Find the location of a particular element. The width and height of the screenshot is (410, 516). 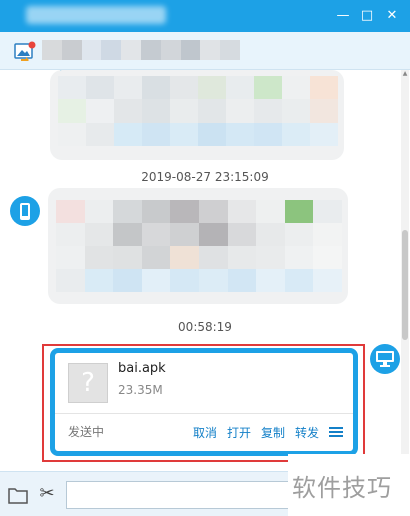

maximize-button: □ is located at coordinates (367, 16).